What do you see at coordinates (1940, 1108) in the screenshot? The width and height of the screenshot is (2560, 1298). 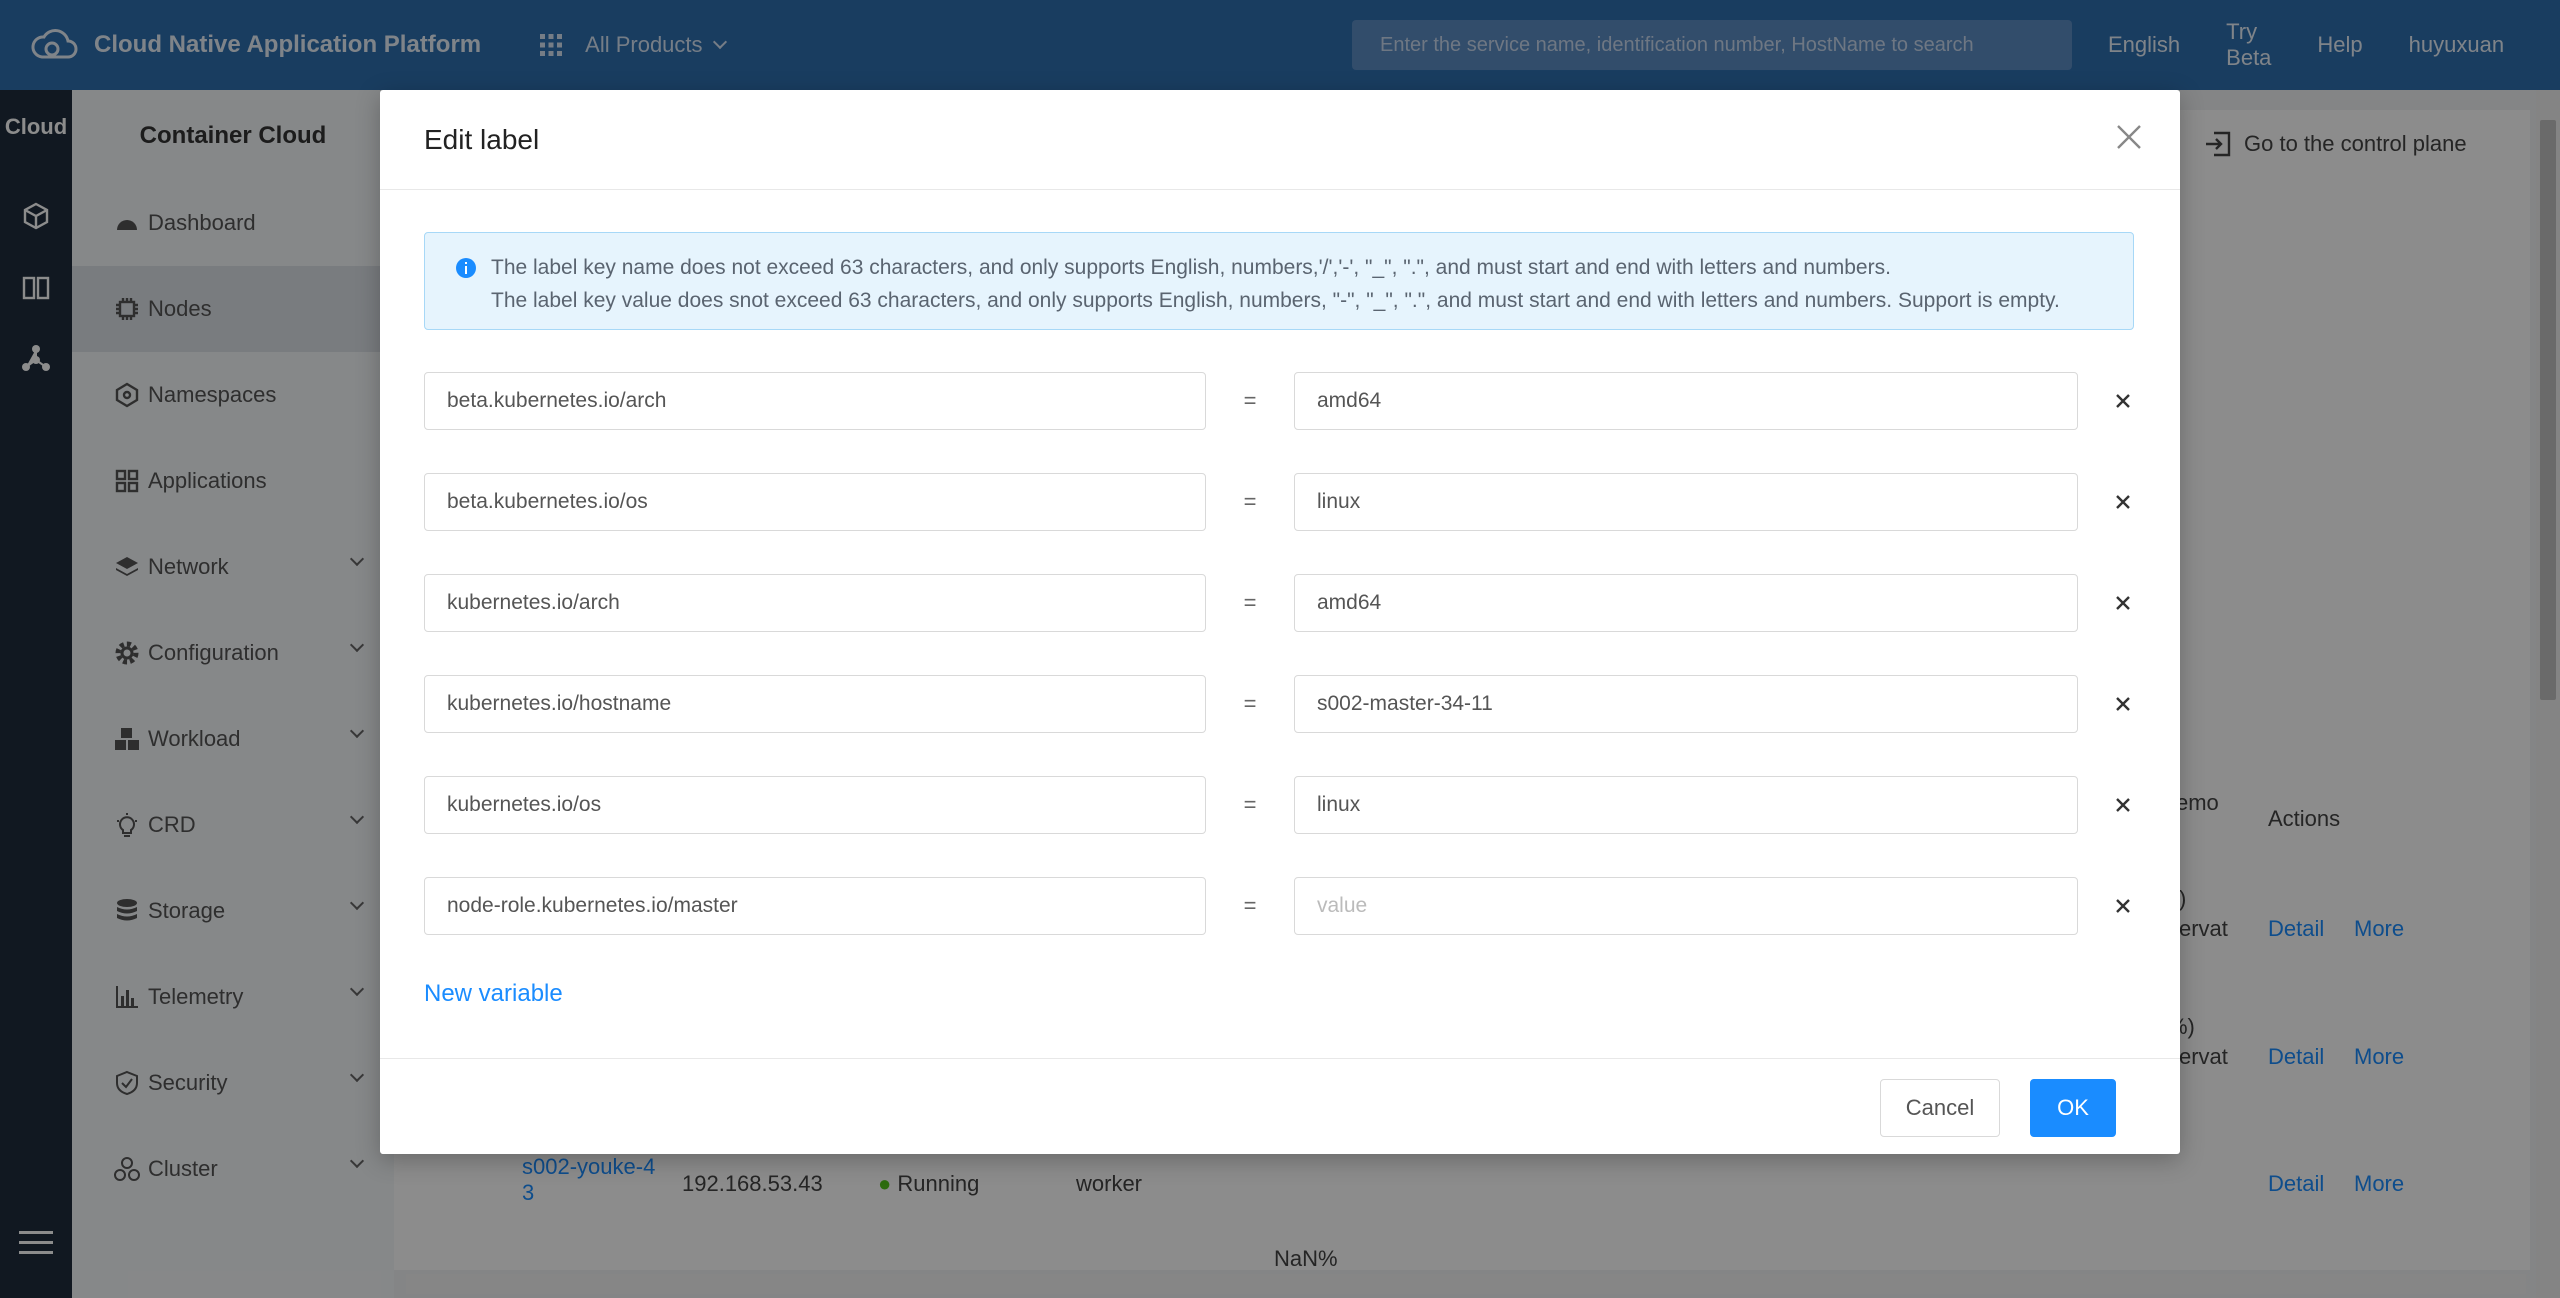 I see `cancel-button: Cancel` at bounding box center [1940, 1108].